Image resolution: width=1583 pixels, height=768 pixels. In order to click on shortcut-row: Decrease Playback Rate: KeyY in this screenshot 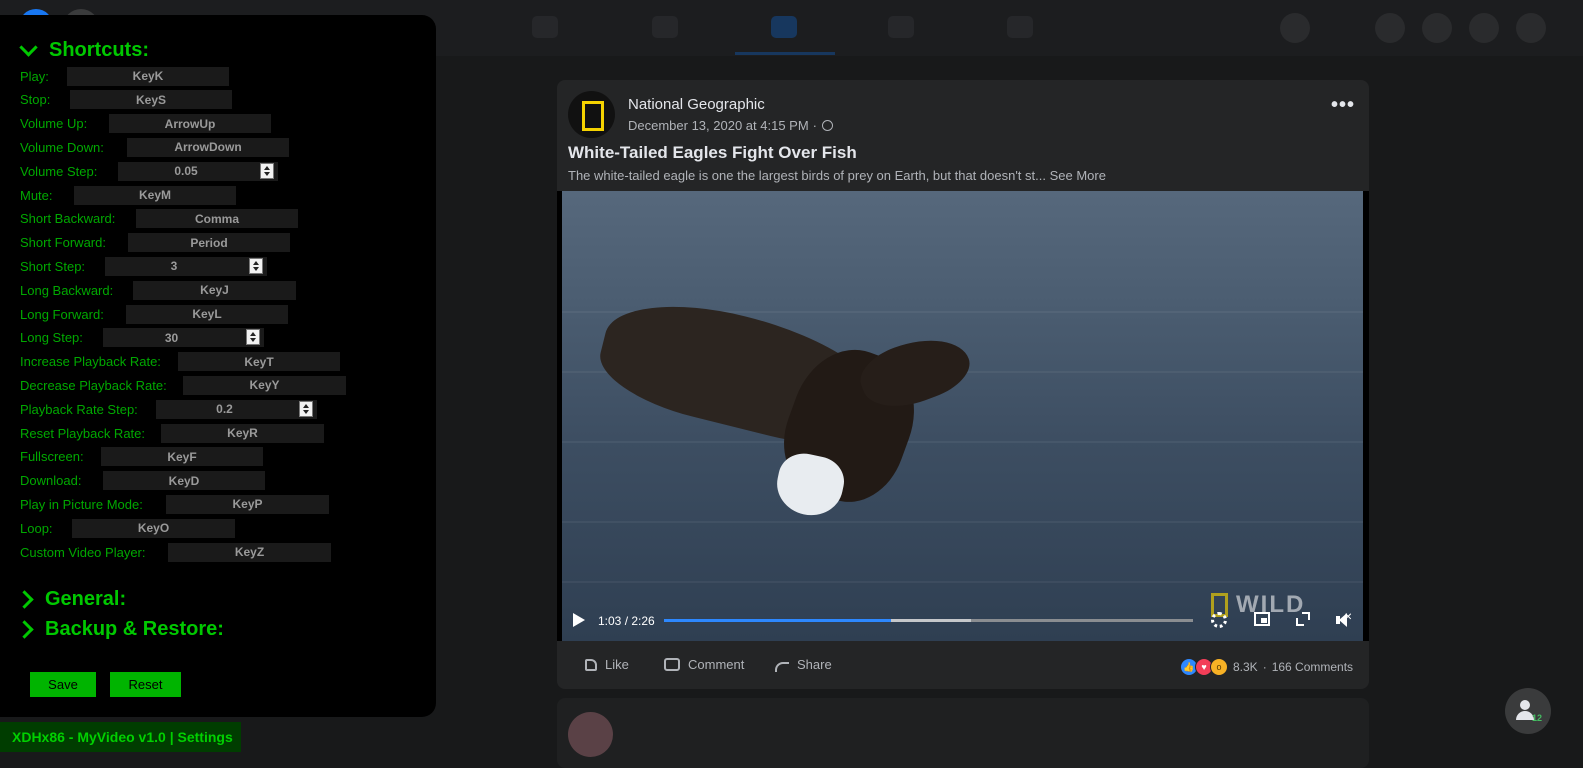, I will do `click(183, 385)`.